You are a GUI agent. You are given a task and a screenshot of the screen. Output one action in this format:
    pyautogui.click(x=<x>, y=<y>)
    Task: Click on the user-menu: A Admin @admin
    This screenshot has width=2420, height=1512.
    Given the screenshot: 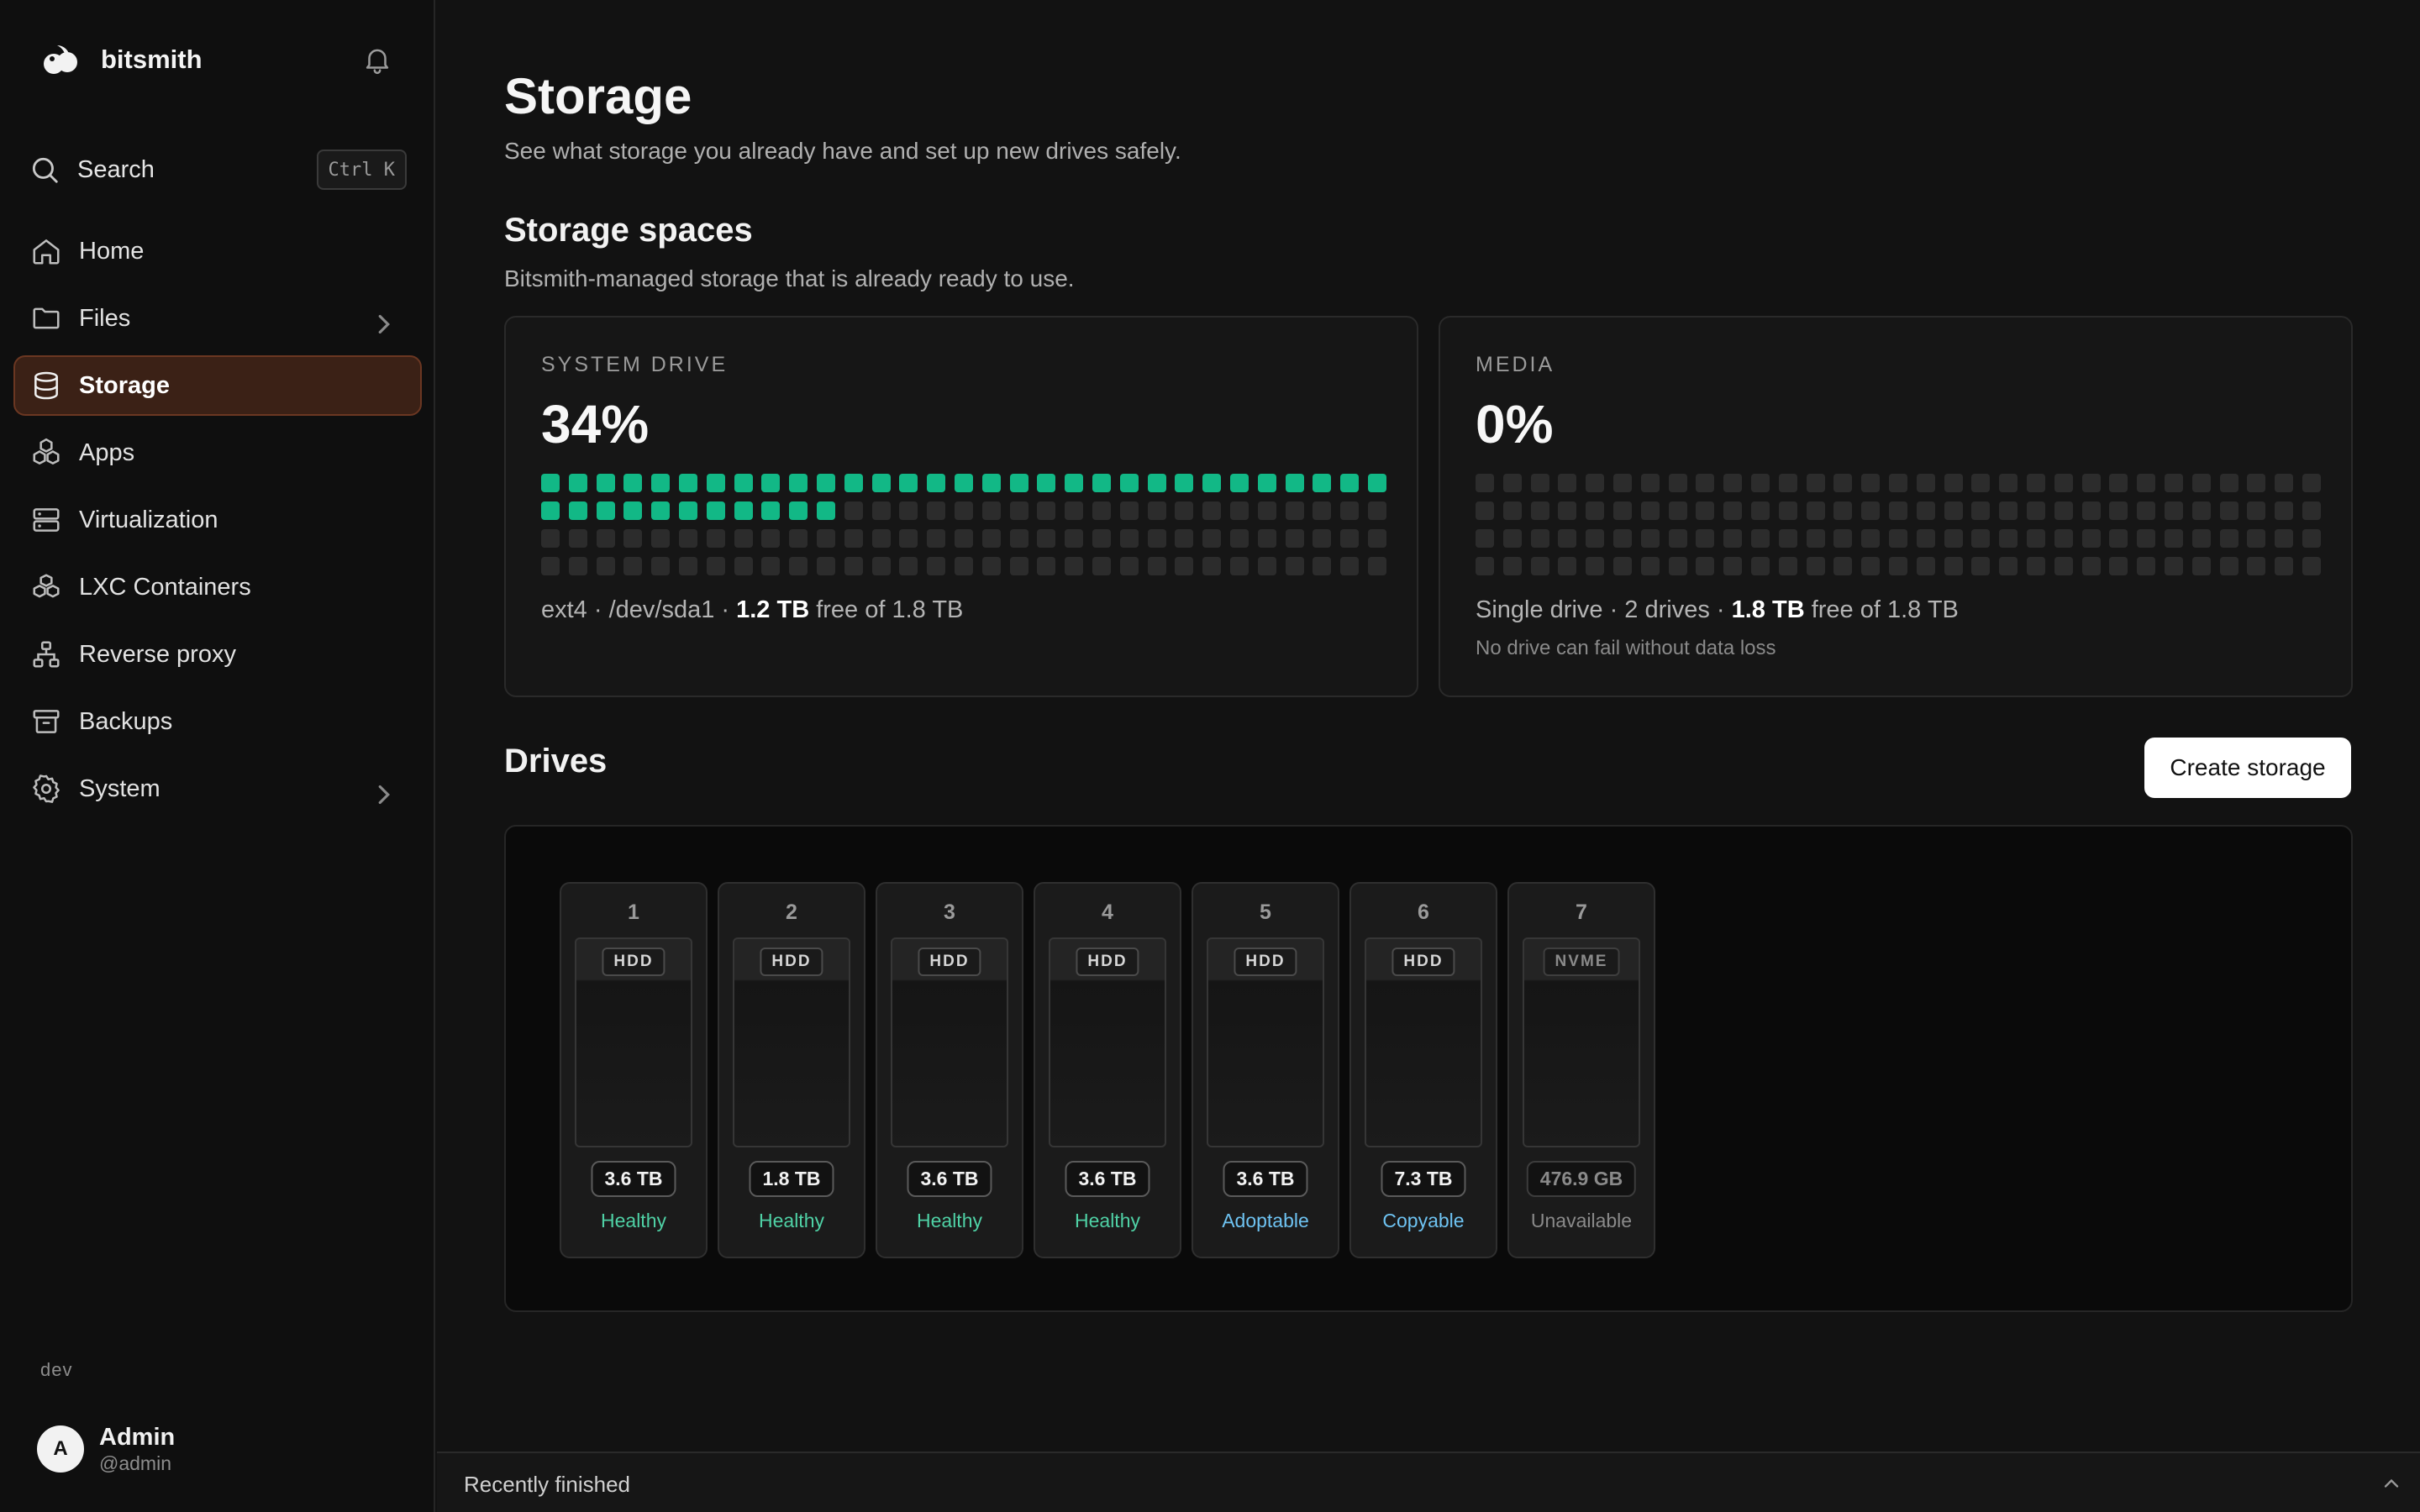 What is the action you would take?
    pyautogui.click(x=106, y=1449)
    